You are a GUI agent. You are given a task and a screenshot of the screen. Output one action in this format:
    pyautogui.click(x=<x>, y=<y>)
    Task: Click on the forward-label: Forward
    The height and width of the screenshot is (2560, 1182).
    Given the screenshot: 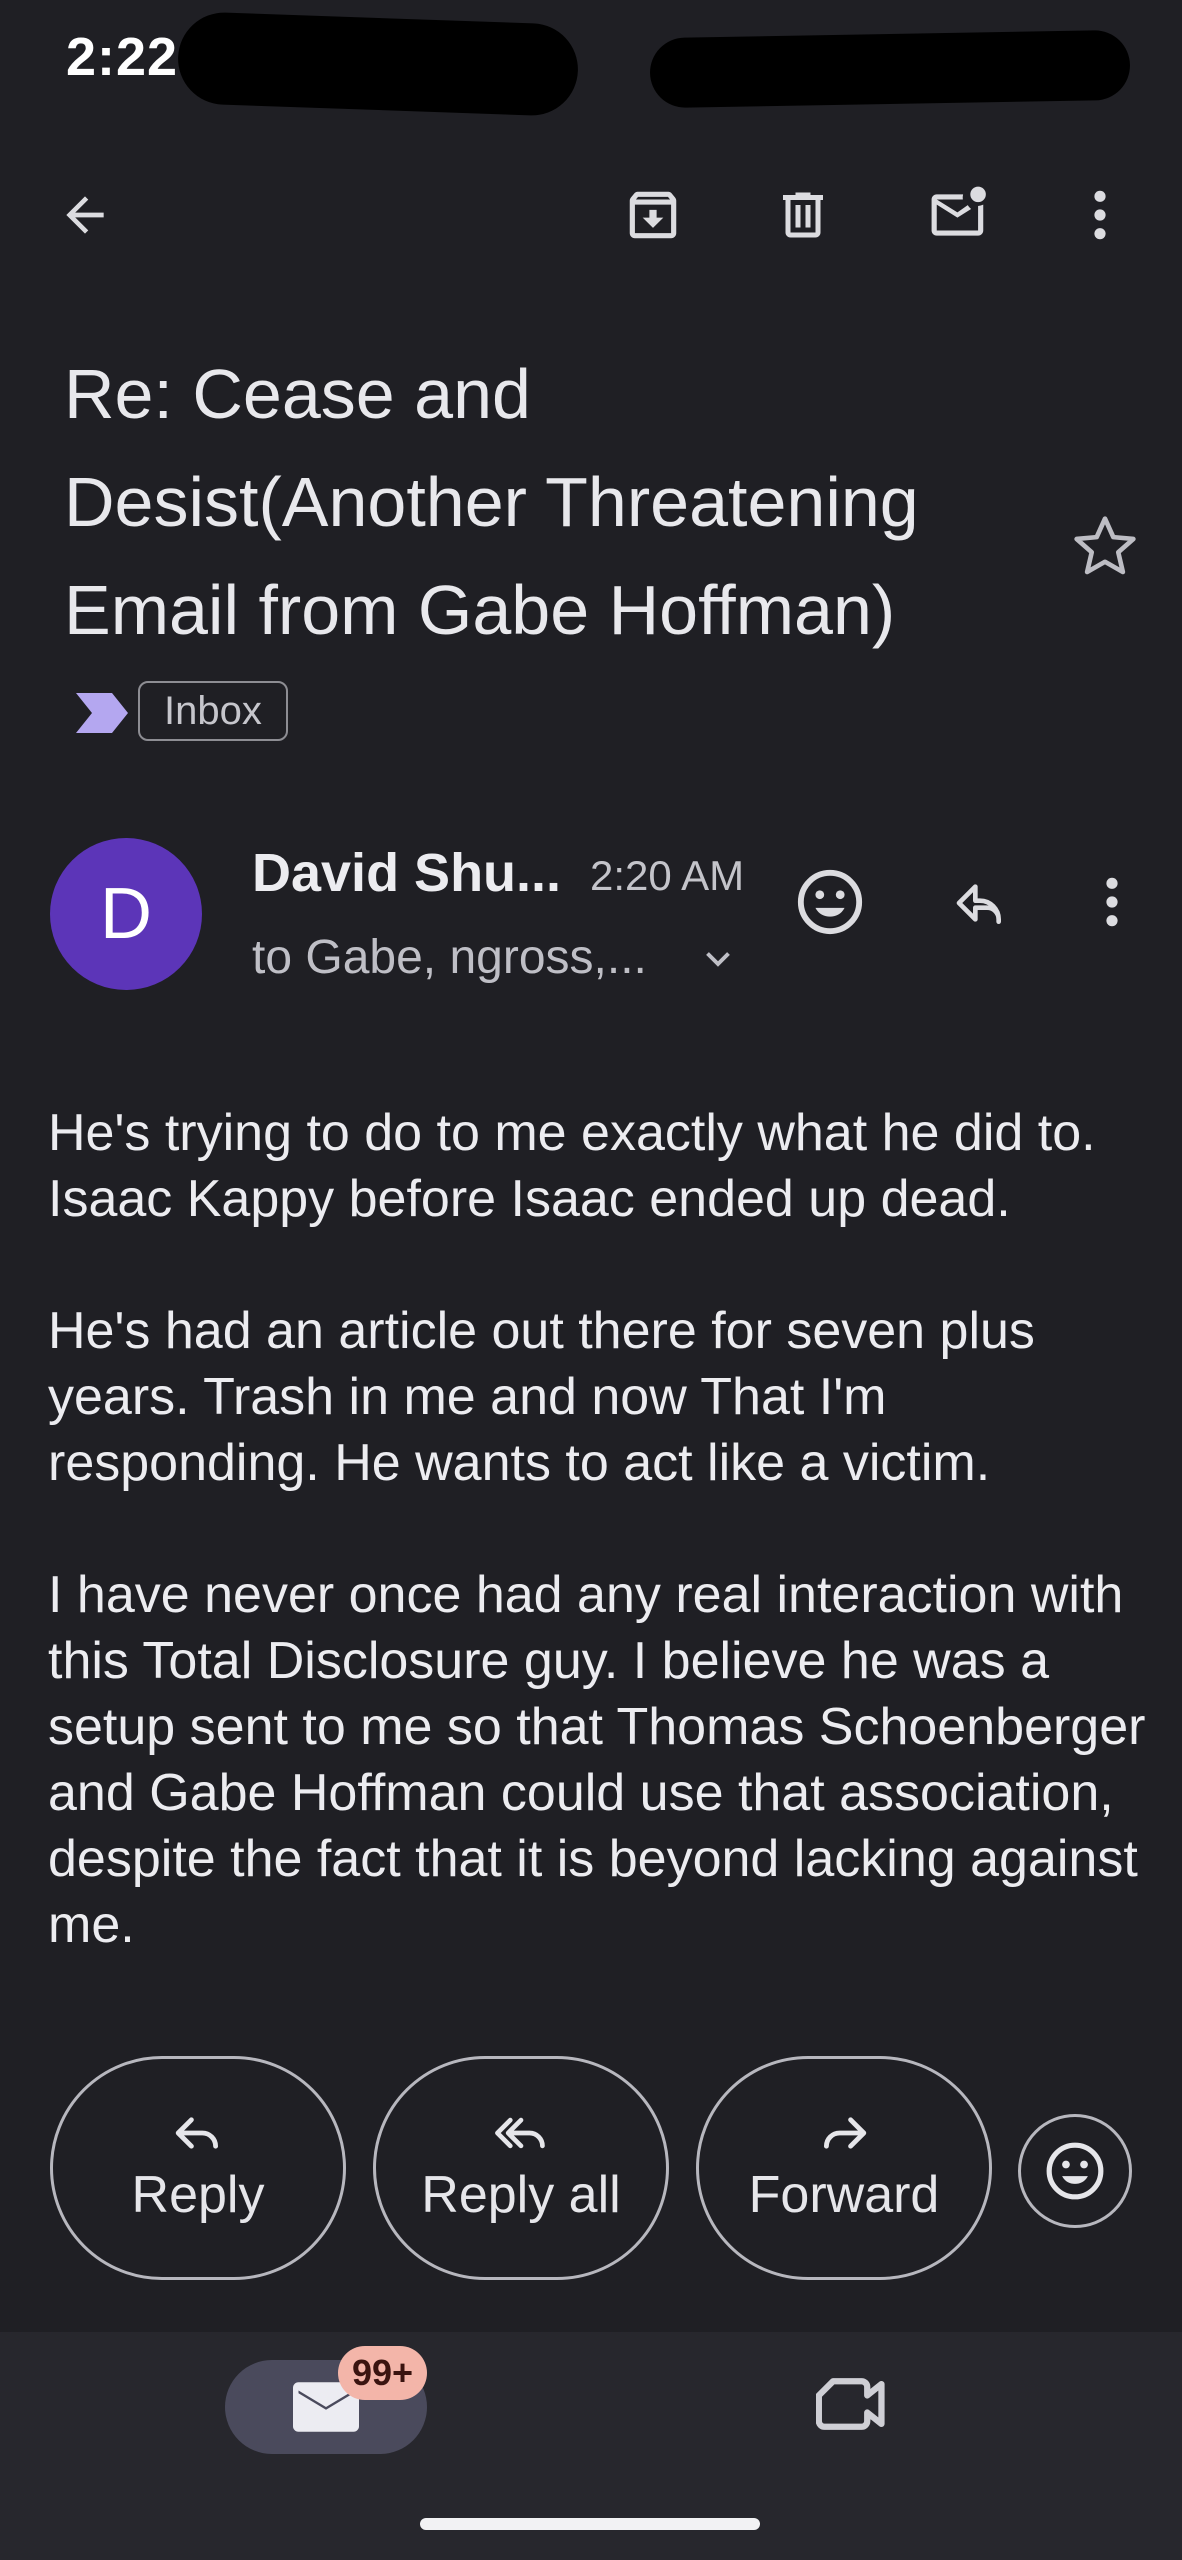 What is the action you would take?
    pyautogui.click(x=844, y=2195)
    